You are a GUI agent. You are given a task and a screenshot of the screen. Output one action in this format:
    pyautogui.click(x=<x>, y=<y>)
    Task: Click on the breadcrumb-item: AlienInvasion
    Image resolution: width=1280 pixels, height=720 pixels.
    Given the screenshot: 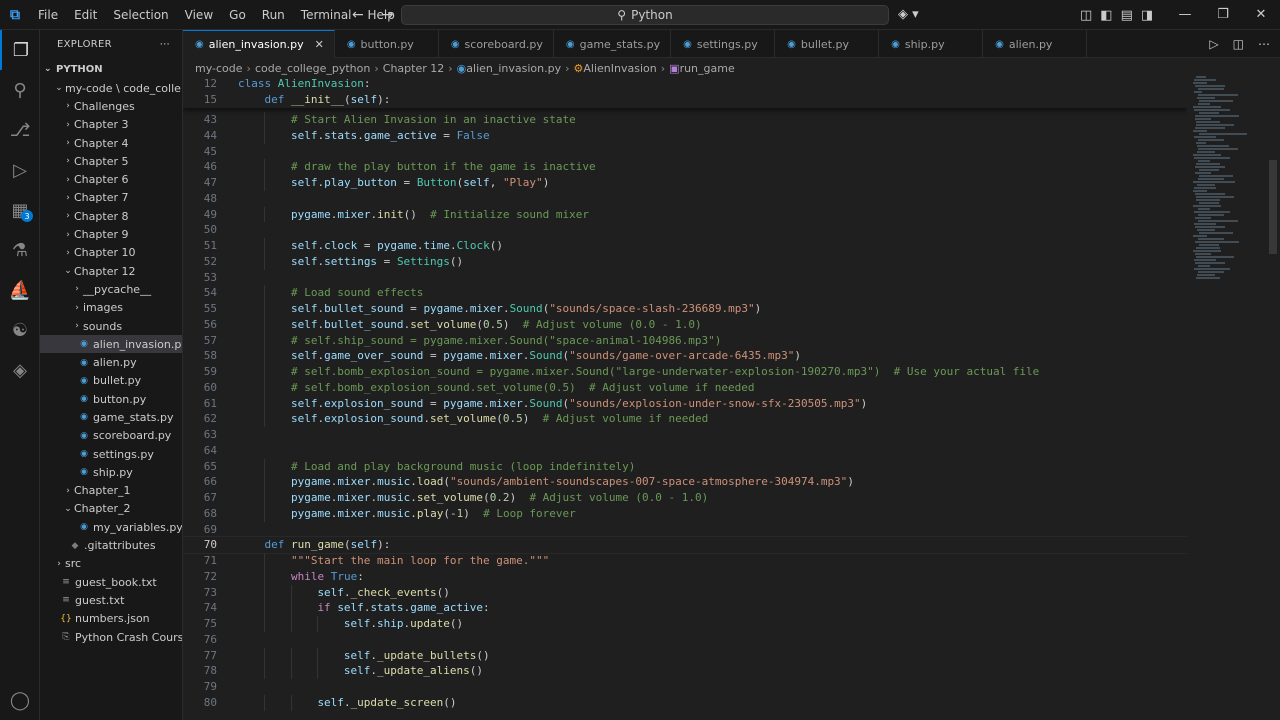 What is the action you would take?
    pyautogui.click(x=619, y=68)
    